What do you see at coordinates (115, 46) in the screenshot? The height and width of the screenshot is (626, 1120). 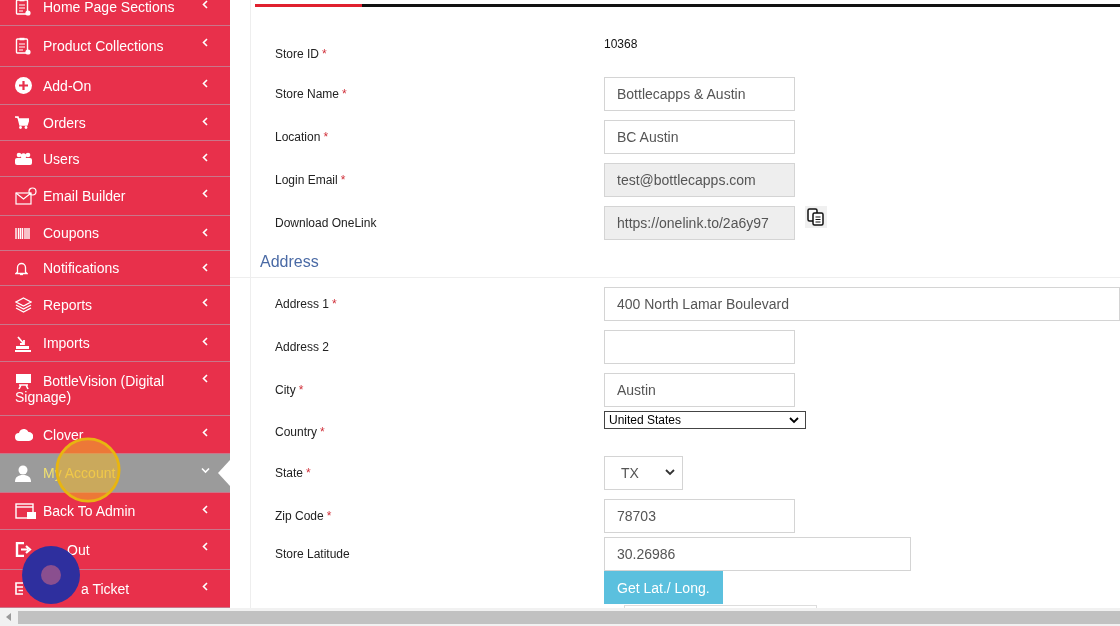 I see `sidebar-item: Product Collections` at bounding box center [115, 46].